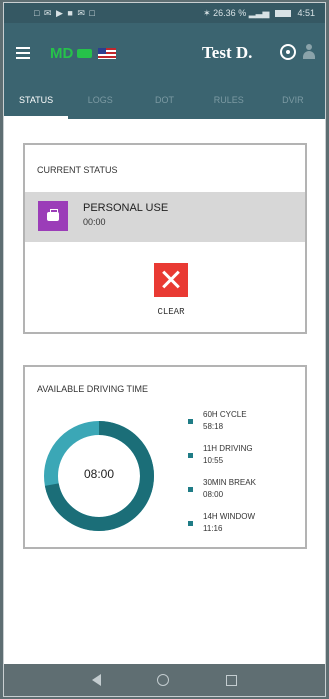 The image size is (329, 699). Describe the element at coordinates (213, 528) in the screenshot. I see `legend-value: 11:16` at that location.